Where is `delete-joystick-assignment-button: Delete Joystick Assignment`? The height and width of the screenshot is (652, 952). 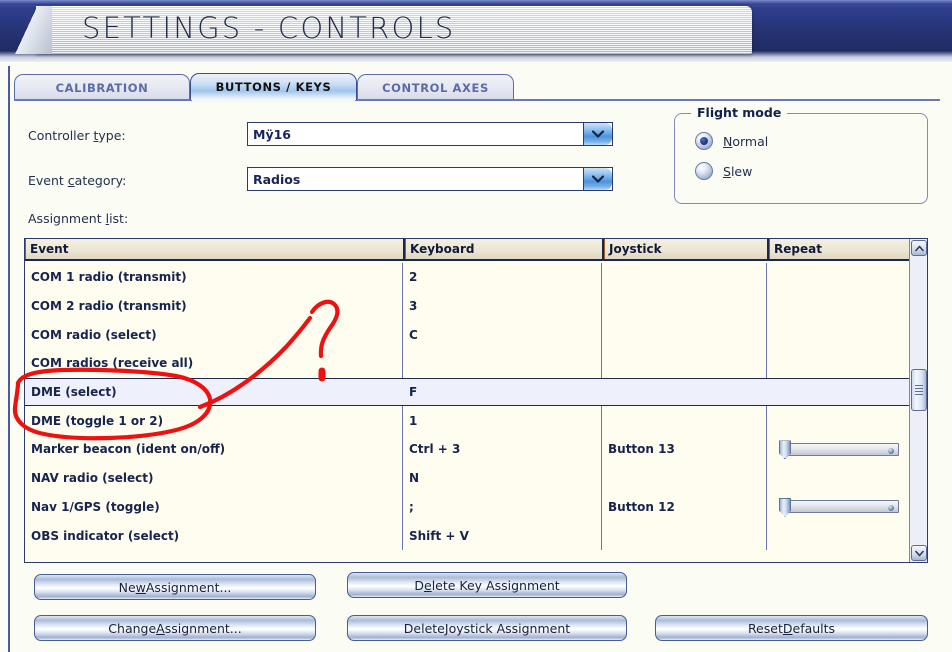
delete-joystick-assignment-button: Delete Joystick Assignment is located at coordinates (487, 628).